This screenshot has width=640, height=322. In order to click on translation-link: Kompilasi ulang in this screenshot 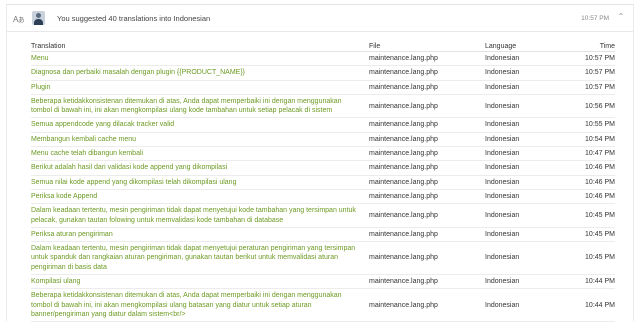, I will do `click(200, 281)`.